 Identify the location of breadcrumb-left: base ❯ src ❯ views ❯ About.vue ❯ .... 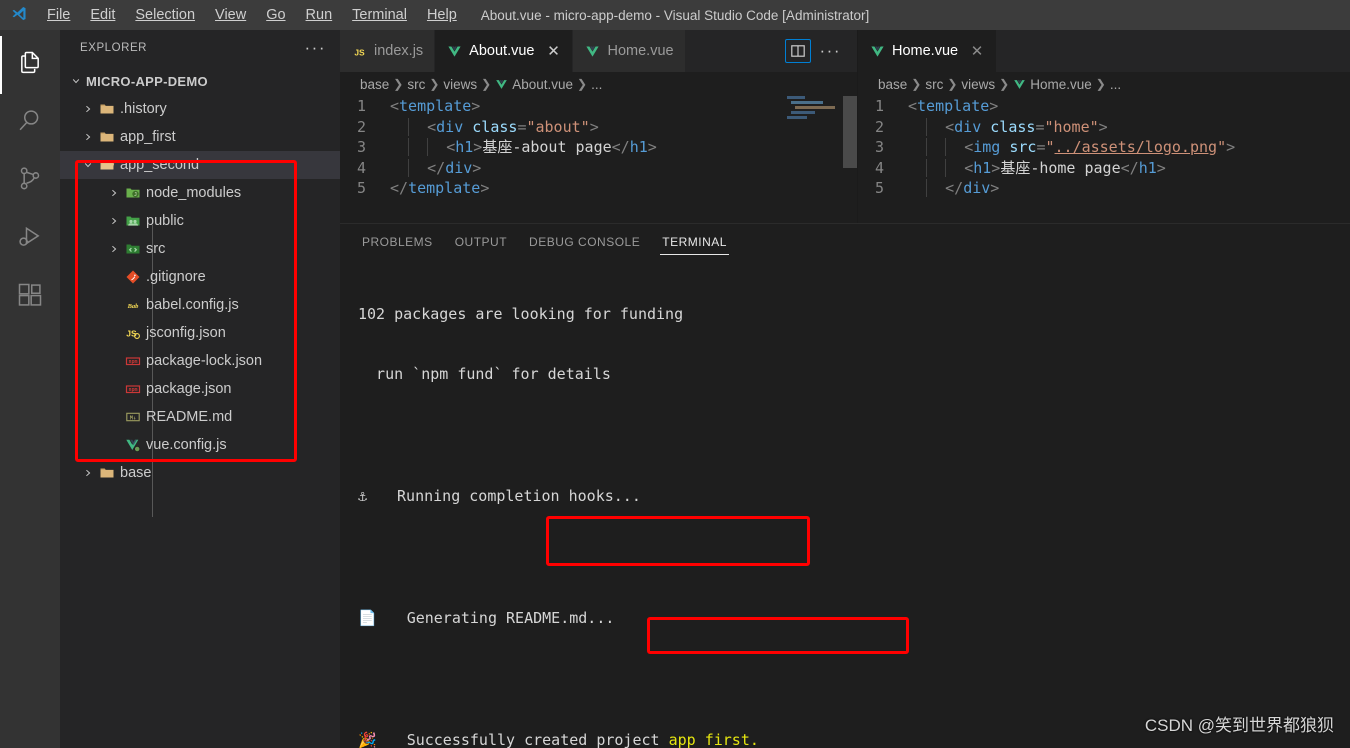
(598, 84).